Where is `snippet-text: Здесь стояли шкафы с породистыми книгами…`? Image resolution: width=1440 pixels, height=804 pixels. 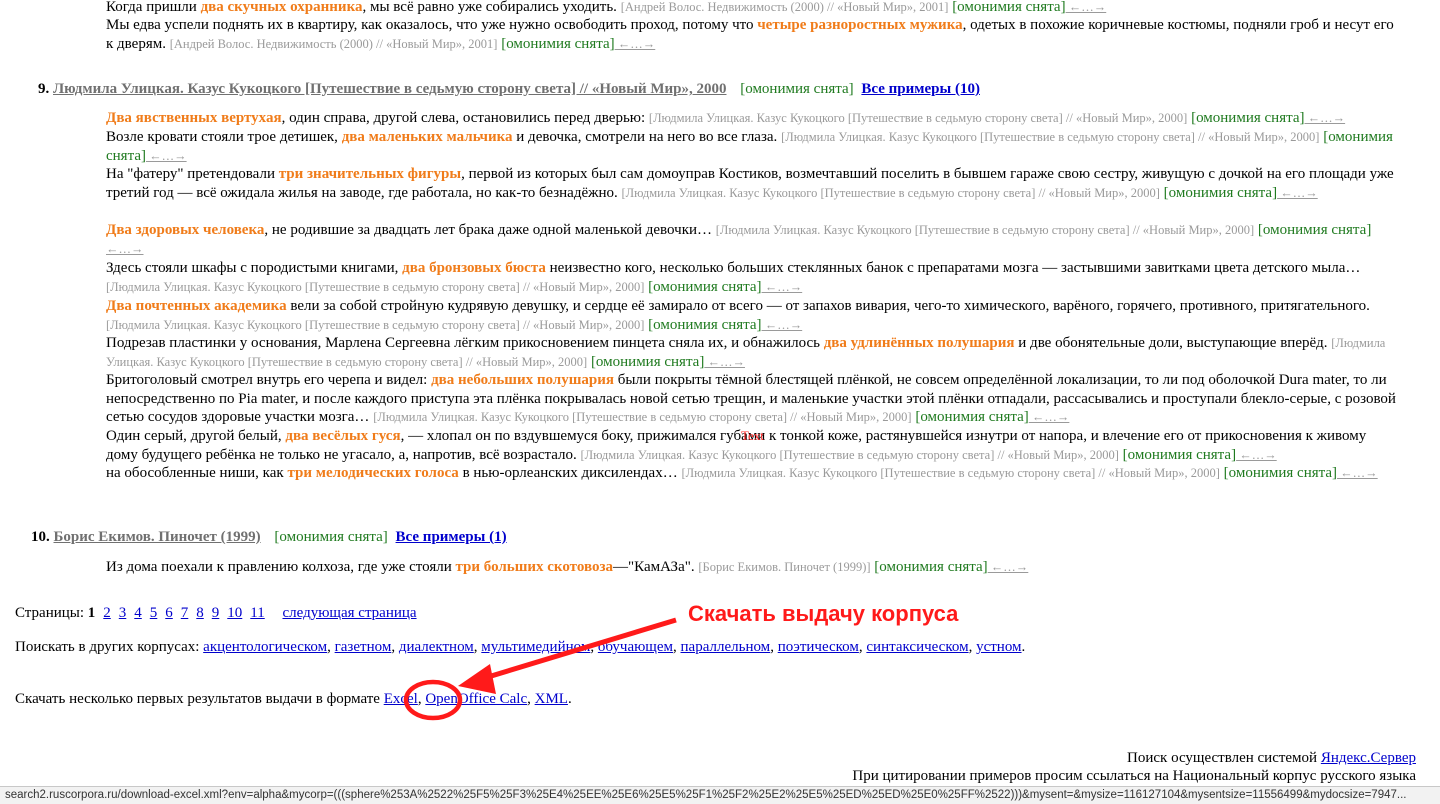 snippet-text: Здесь стояли шкафы с породистыми книгами… is located at coordinates (254, 268).